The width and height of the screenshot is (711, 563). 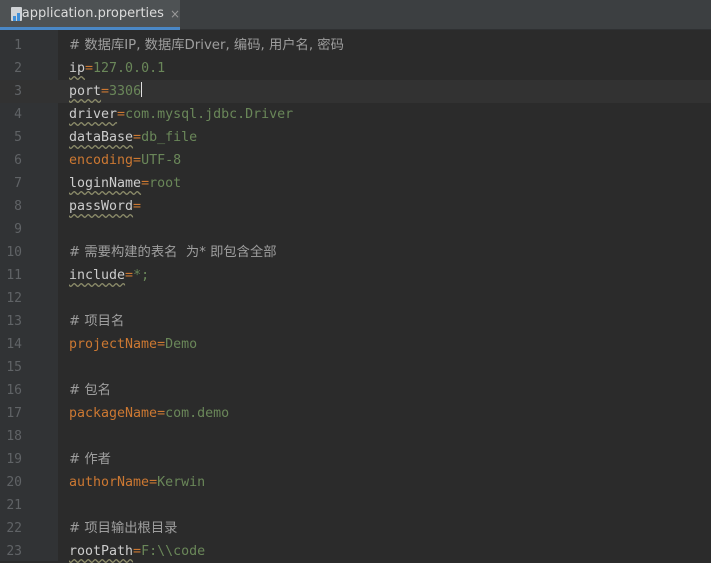 I want to click on code-line: 7 loginName=root, so click(x=355, y=183).